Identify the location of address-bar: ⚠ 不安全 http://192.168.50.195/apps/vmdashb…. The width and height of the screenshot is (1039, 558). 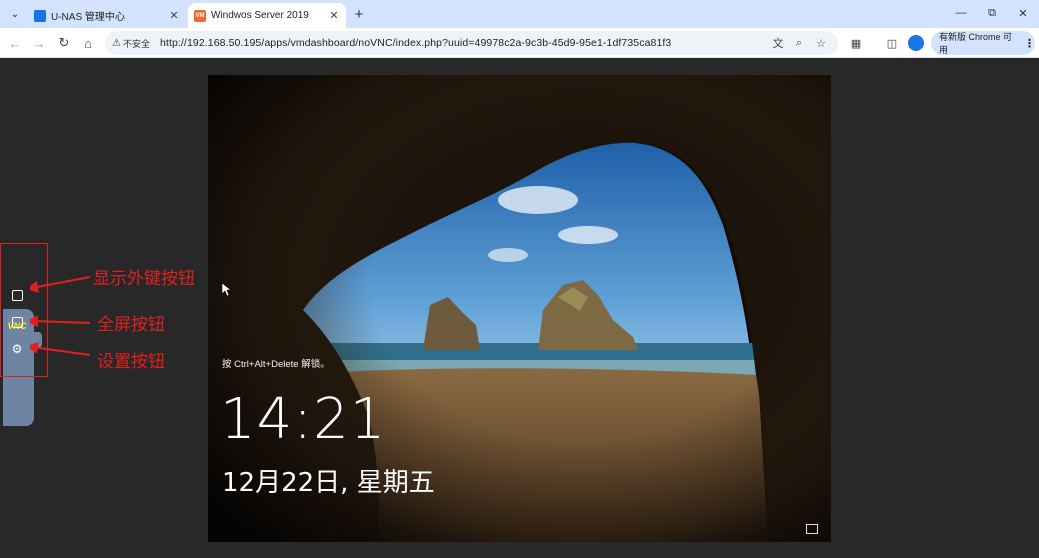
(471, 43).